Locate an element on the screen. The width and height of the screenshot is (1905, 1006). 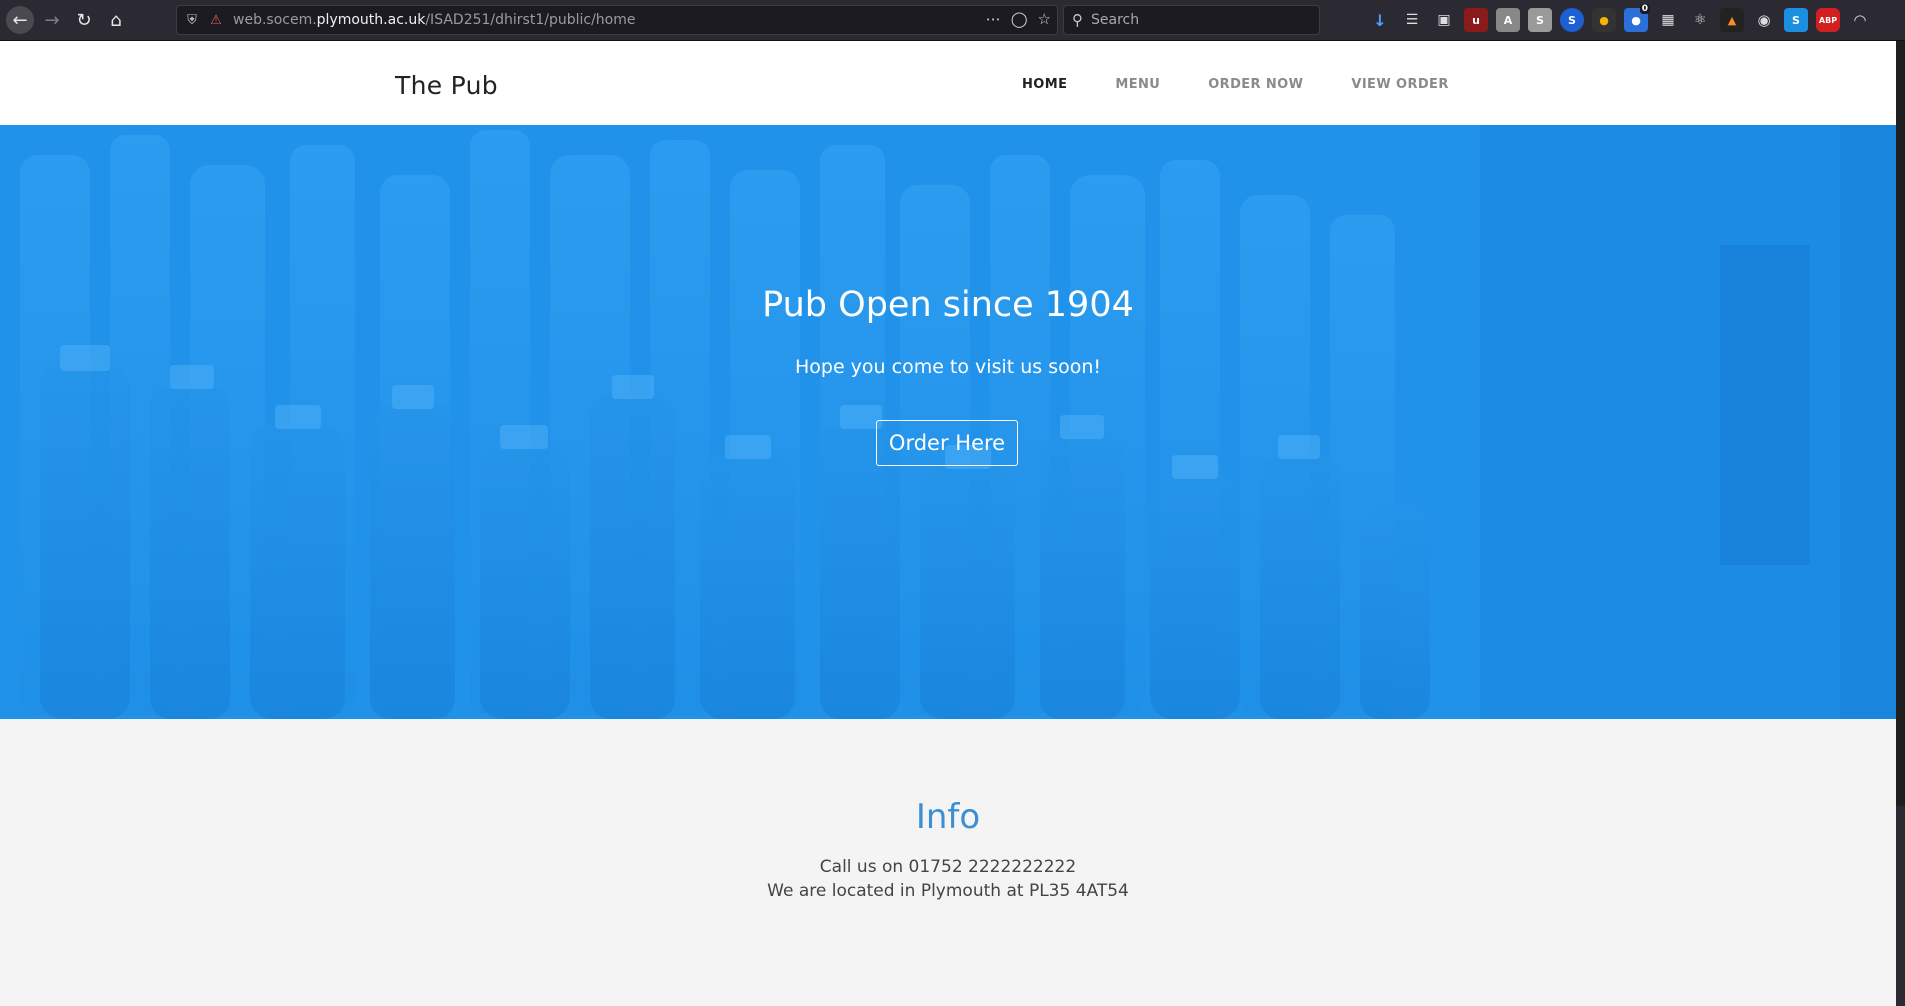
account-icon: ◉ is located at coordinates (1764, 20).